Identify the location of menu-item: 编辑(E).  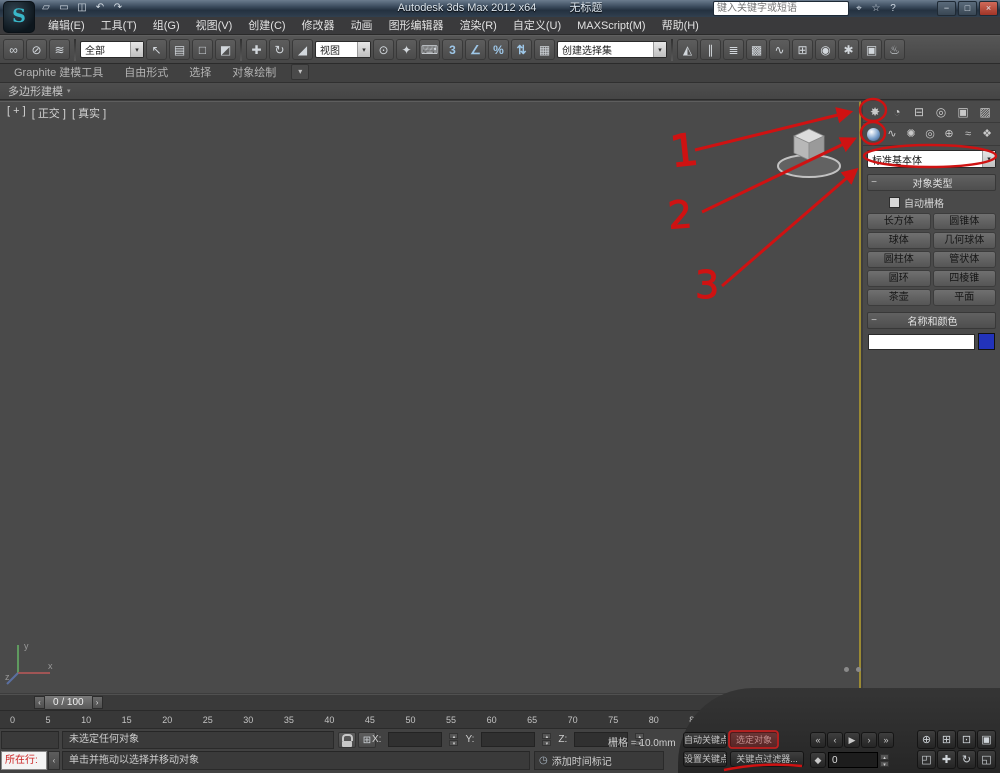
(66, 26).